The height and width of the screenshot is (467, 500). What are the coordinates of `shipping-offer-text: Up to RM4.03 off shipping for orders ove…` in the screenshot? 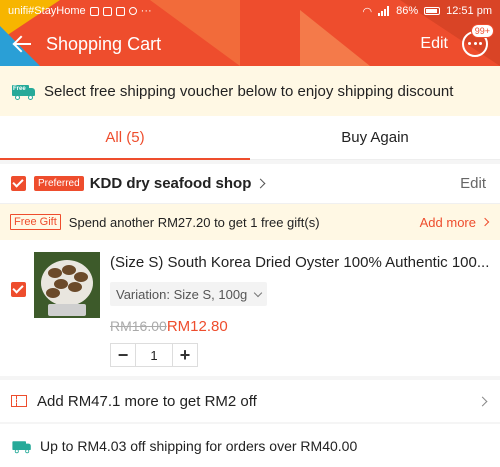 It's located at (199, 445).